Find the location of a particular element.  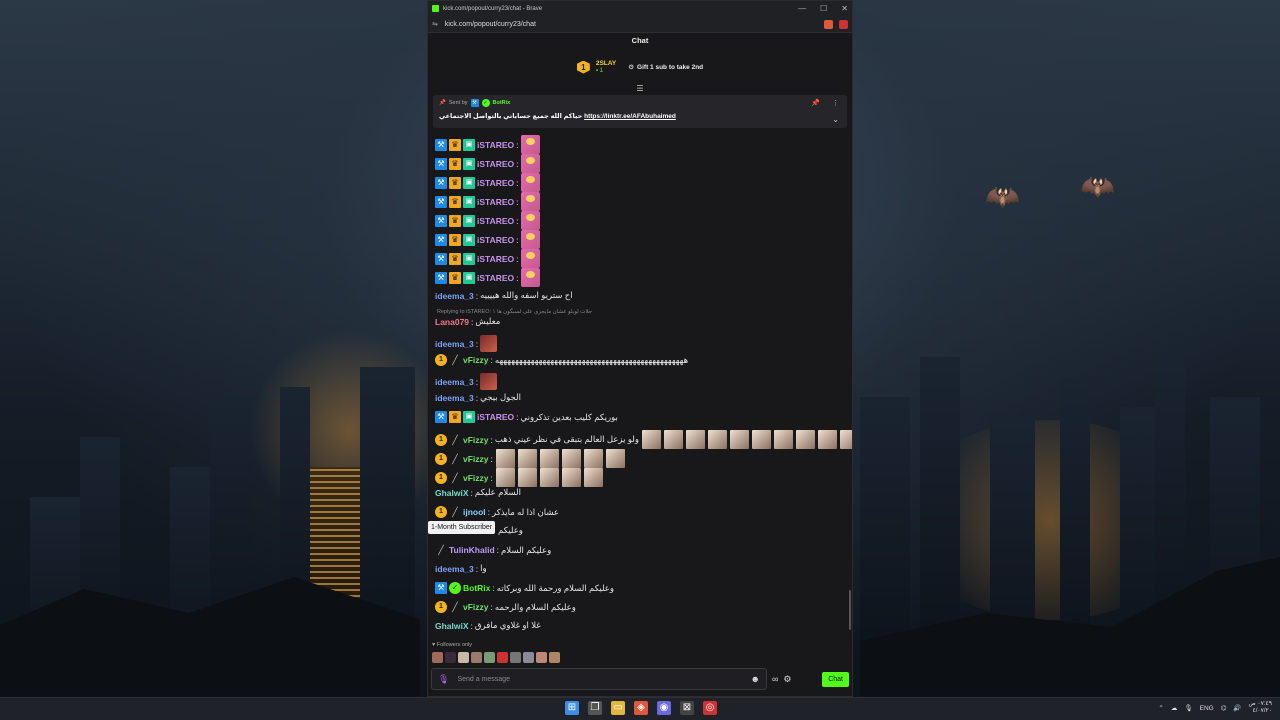

pinned-sender: BotRix is located at coordinates (502, 103).